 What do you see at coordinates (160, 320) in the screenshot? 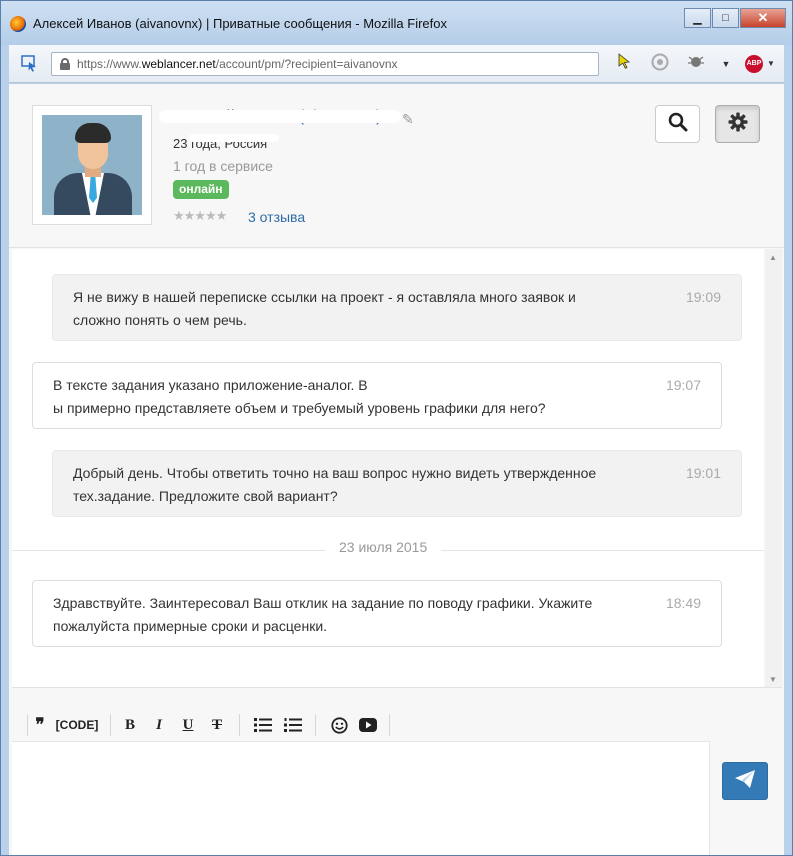
I see `message-text: сложно понять о чем речь.` at bounding box center [160, 320].